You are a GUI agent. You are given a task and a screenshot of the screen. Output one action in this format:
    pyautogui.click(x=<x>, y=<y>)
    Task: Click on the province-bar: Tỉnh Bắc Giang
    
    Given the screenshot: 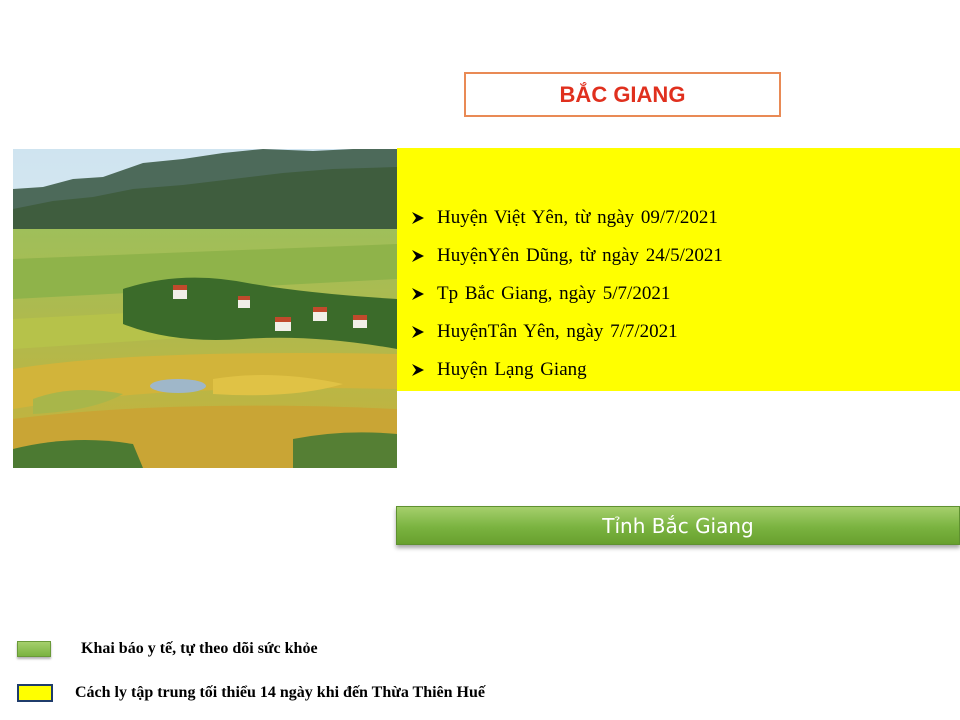 What is the action you would take?
    pyautogui.click(x=678, y=525)
    